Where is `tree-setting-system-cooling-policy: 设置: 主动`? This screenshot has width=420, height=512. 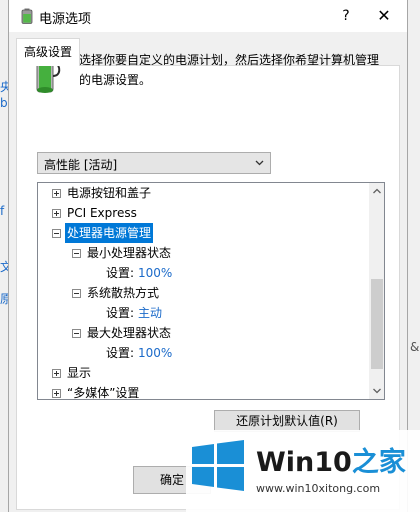
tree-setting-system-cooling-policy: 设置: 主动 is located at coordinates (203, 313).